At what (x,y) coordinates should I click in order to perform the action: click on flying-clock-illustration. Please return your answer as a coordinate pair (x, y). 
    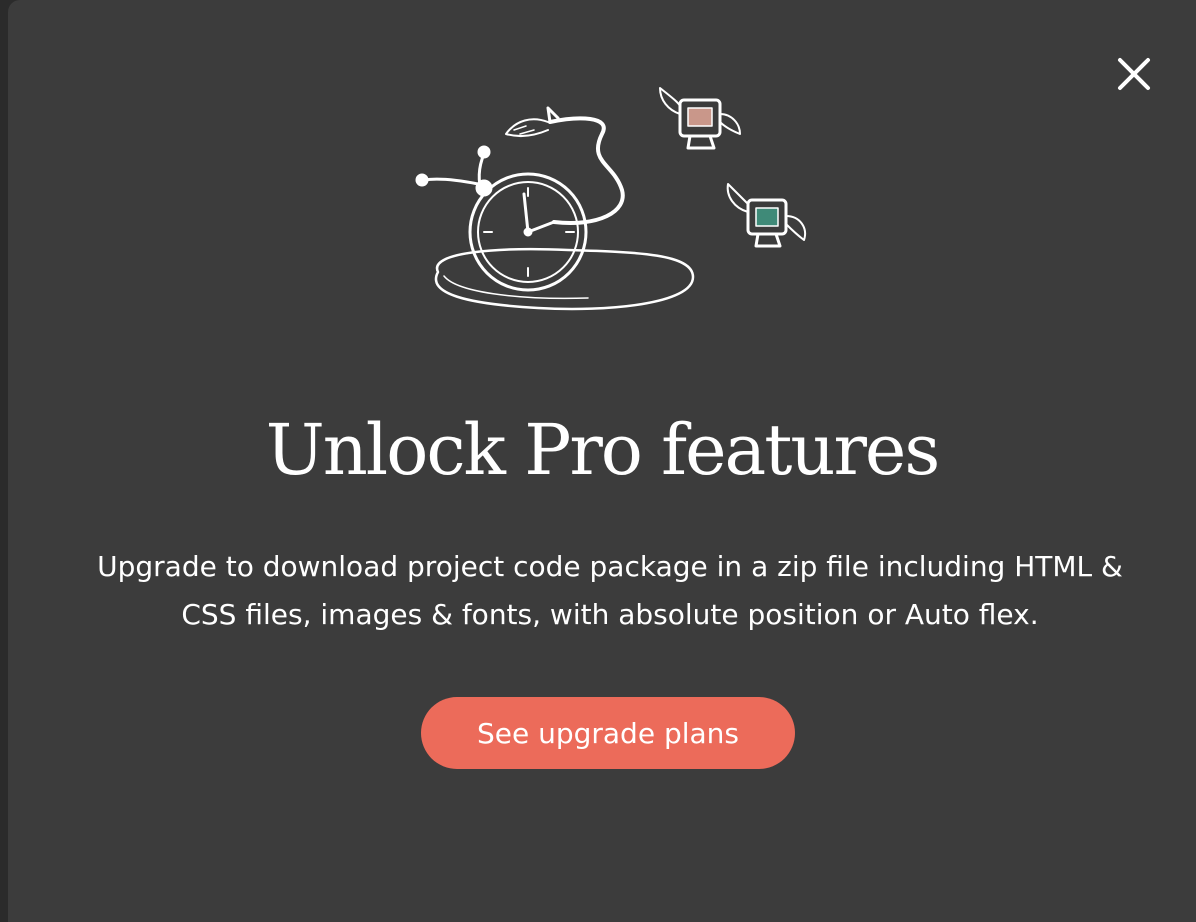
    Looking at the image, I should click on (618, 202).